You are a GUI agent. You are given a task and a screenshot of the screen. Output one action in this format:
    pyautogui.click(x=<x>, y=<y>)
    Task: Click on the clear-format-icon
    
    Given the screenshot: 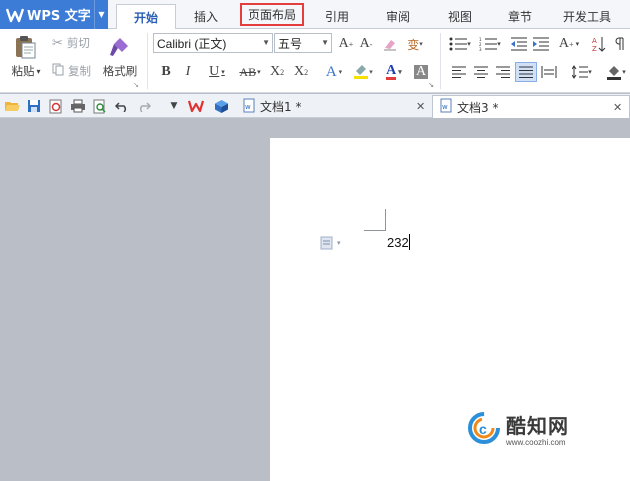 What is the action you would take?
    pyautogui.click(x=390, y=44)
    